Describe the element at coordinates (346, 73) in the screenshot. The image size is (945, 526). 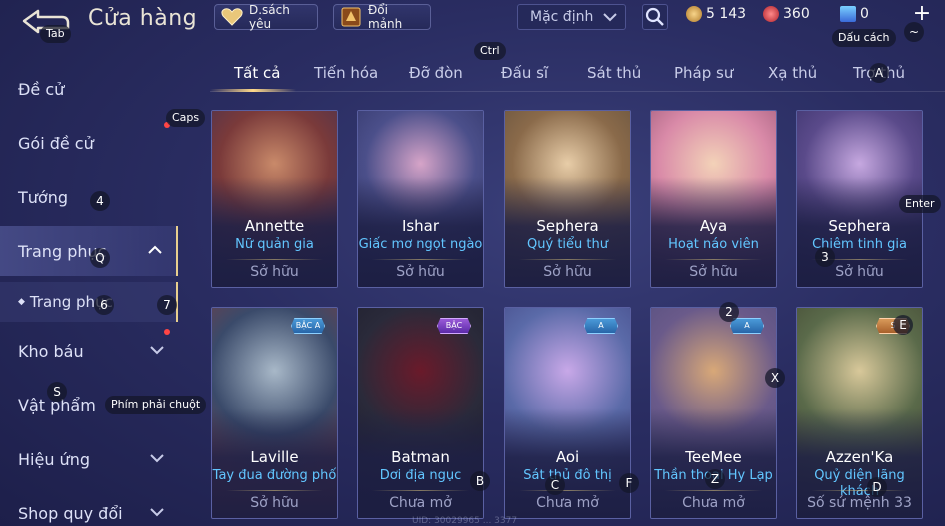
I see `tab-evolution: Tiến hóa` at that location.